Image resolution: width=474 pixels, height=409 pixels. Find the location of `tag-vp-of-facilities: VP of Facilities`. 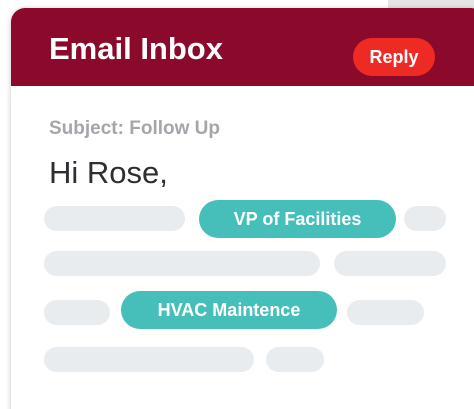

tag-vp-of-facilities: VP of Facilities is located at coordinates (297, 219).